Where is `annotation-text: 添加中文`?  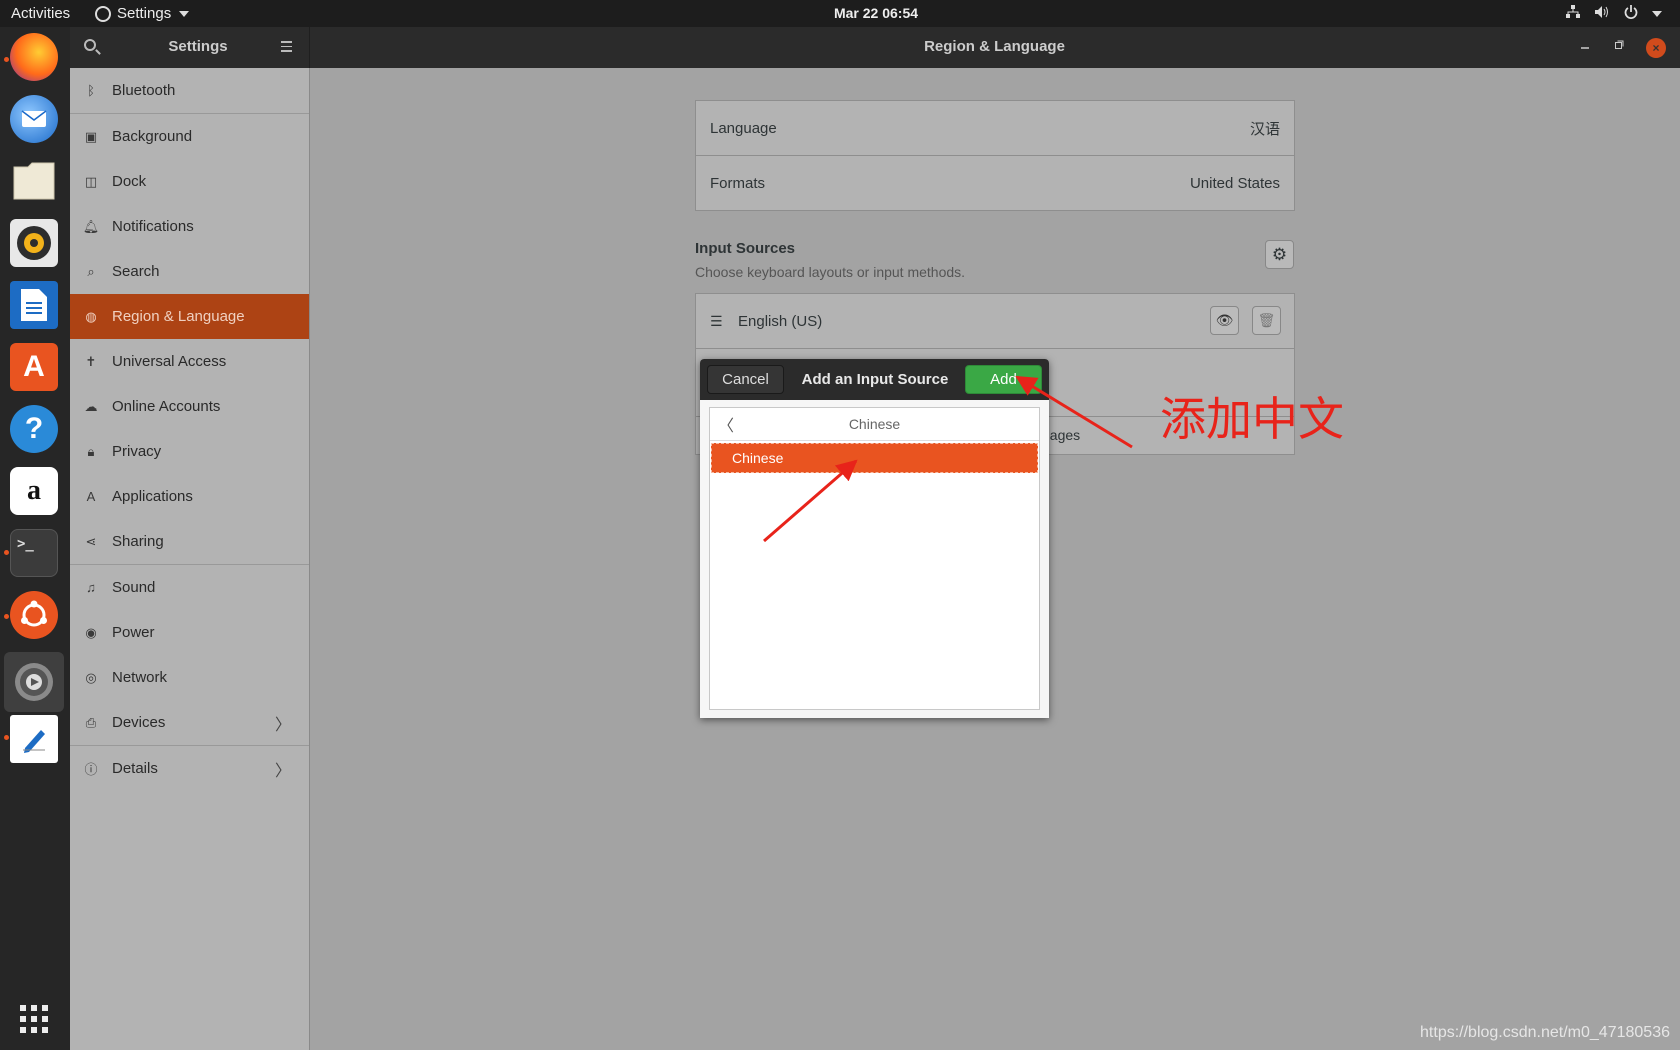
annotation-text: 添加中文 is located at coordinates (1252, 419).